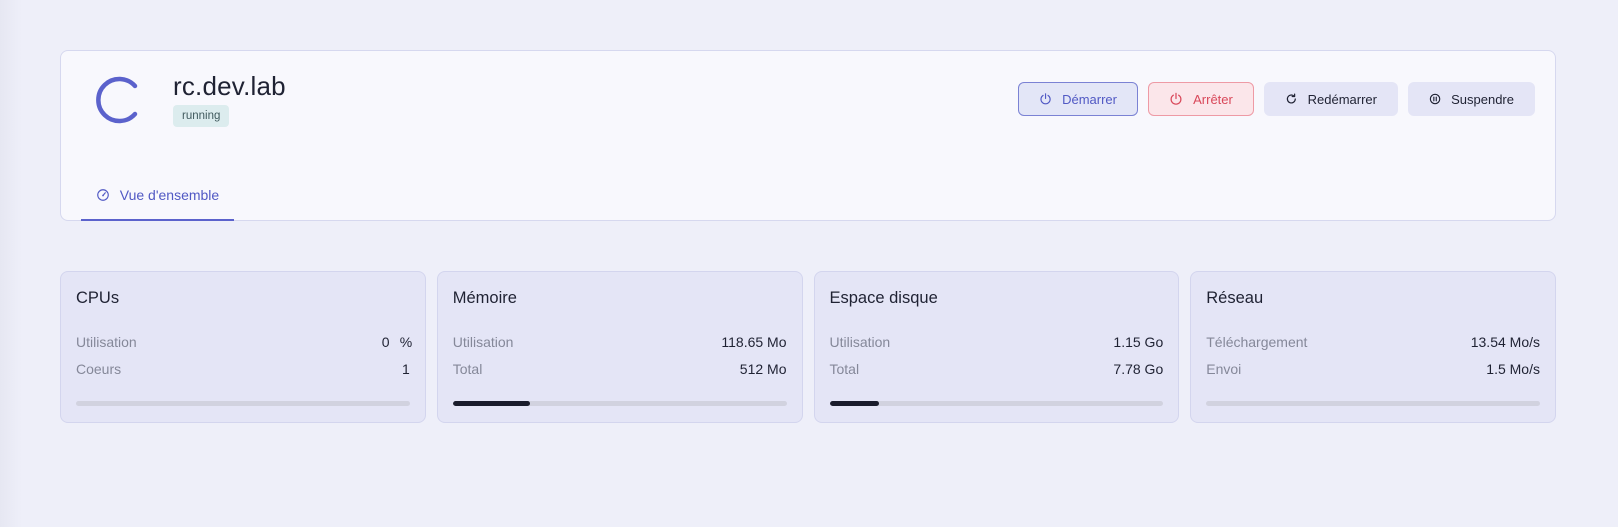  What do you see at coordinates (1342, 99) in the screenshot?
I see `restart-button-label: Redémarrer` at bounding box center [1342, 99].